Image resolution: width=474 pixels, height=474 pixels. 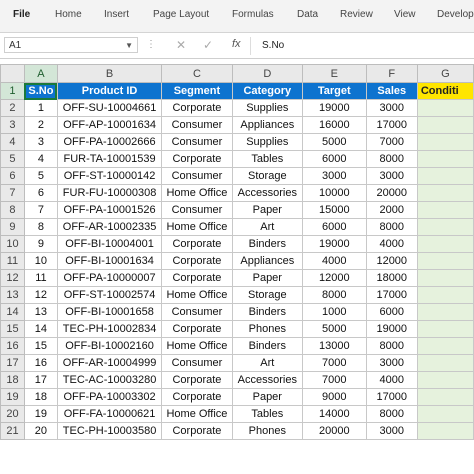 I want to click on cell-product-id: OFF-PA-10002666, so click(x=109, y=142).